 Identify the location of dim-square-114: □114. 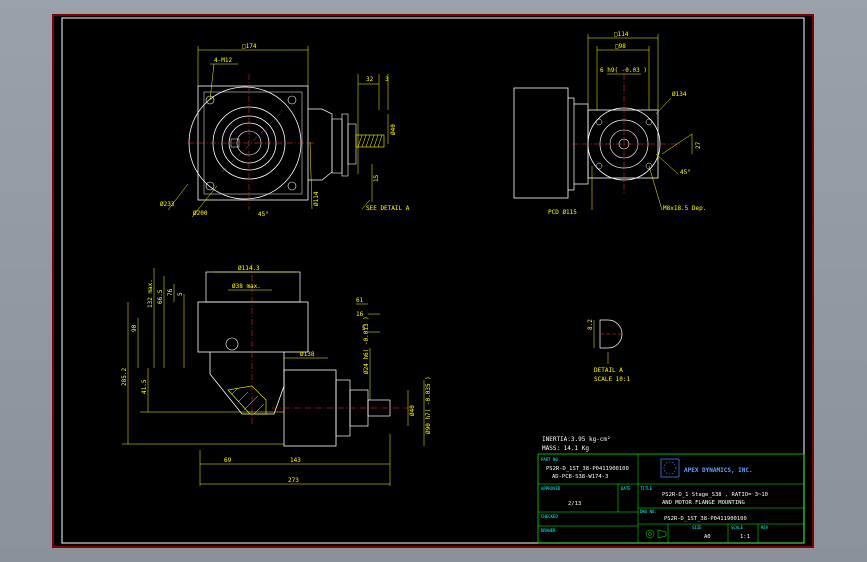
(621, 34).